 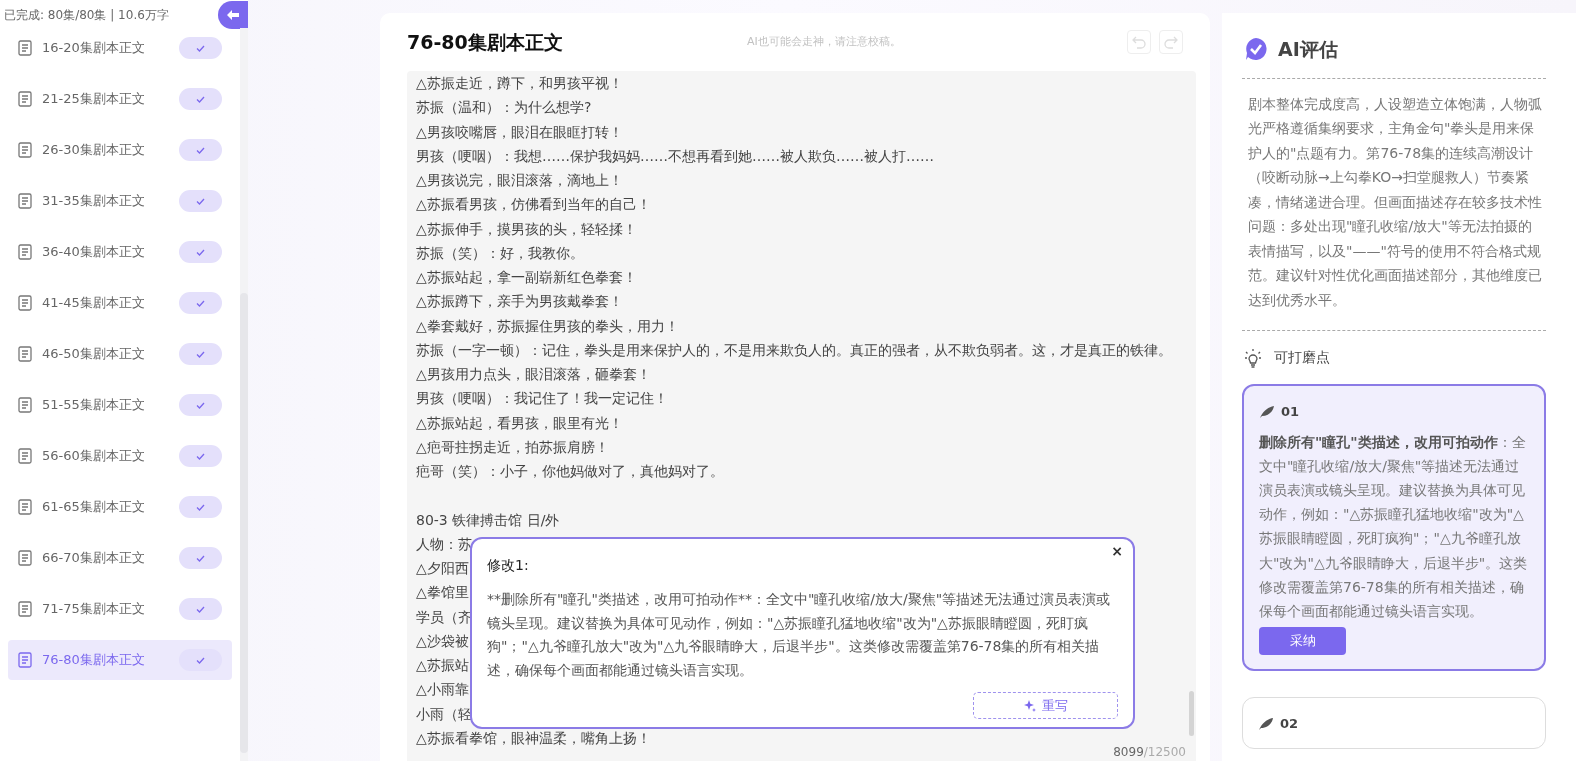 I want to click on popup-title: 修改1:, so click(x=508, y=565).